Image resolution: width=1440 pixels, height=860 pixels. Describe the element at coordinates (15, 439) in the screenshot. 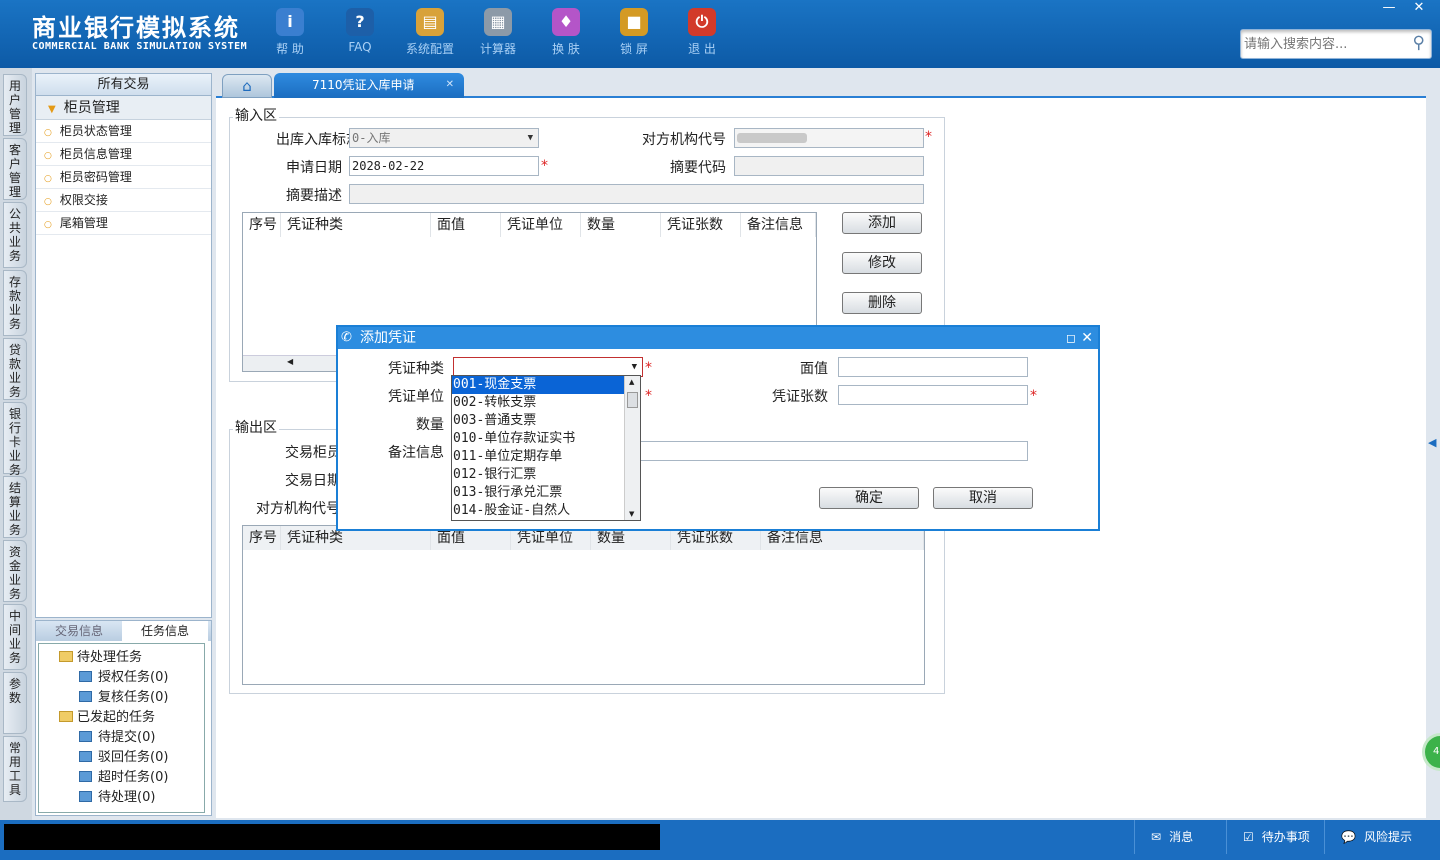

I see `side-tab: 银行卡业务` at that location.